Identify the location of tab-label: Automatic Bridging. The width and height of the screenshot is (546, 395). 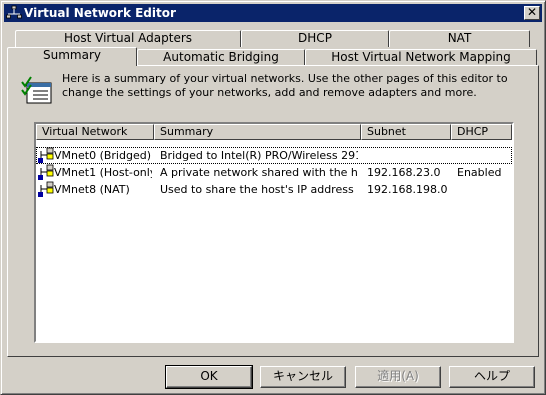
(221, 57).